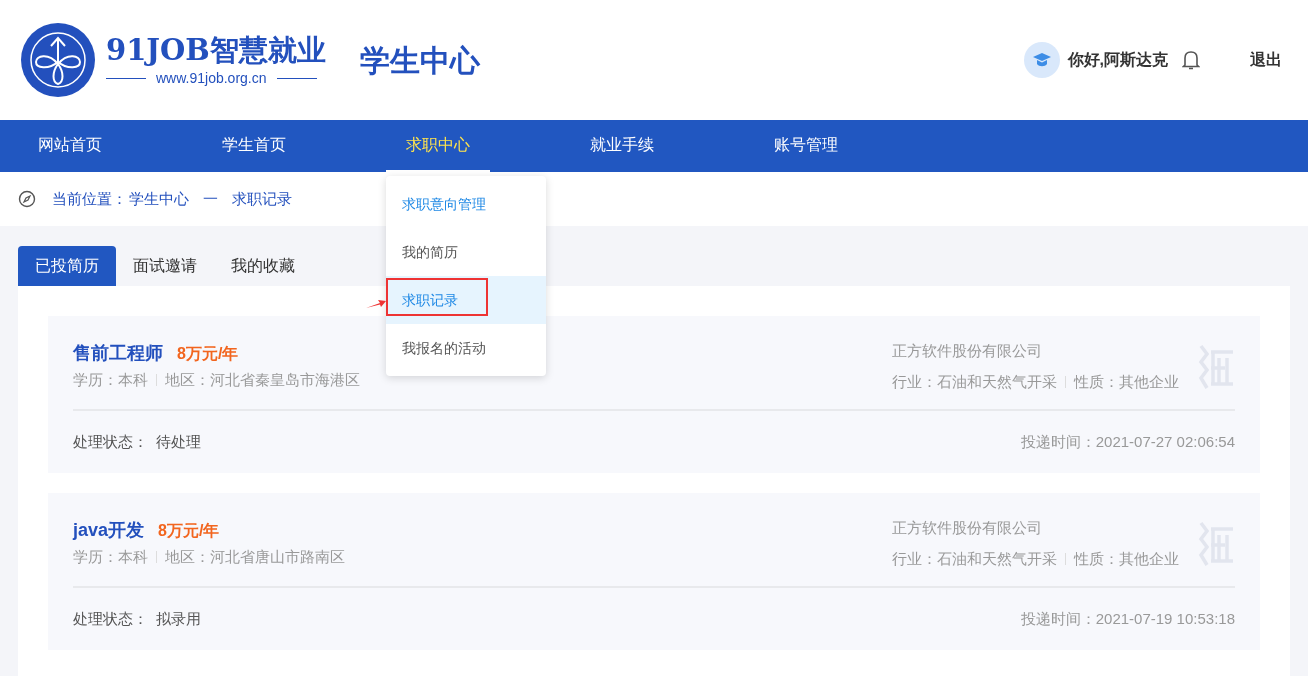 The width and height of the screenshot is (1308, 676). Describe the element at coordinates (178, 618) in the screenshot. I see `status-value: 拟录用` at that location.